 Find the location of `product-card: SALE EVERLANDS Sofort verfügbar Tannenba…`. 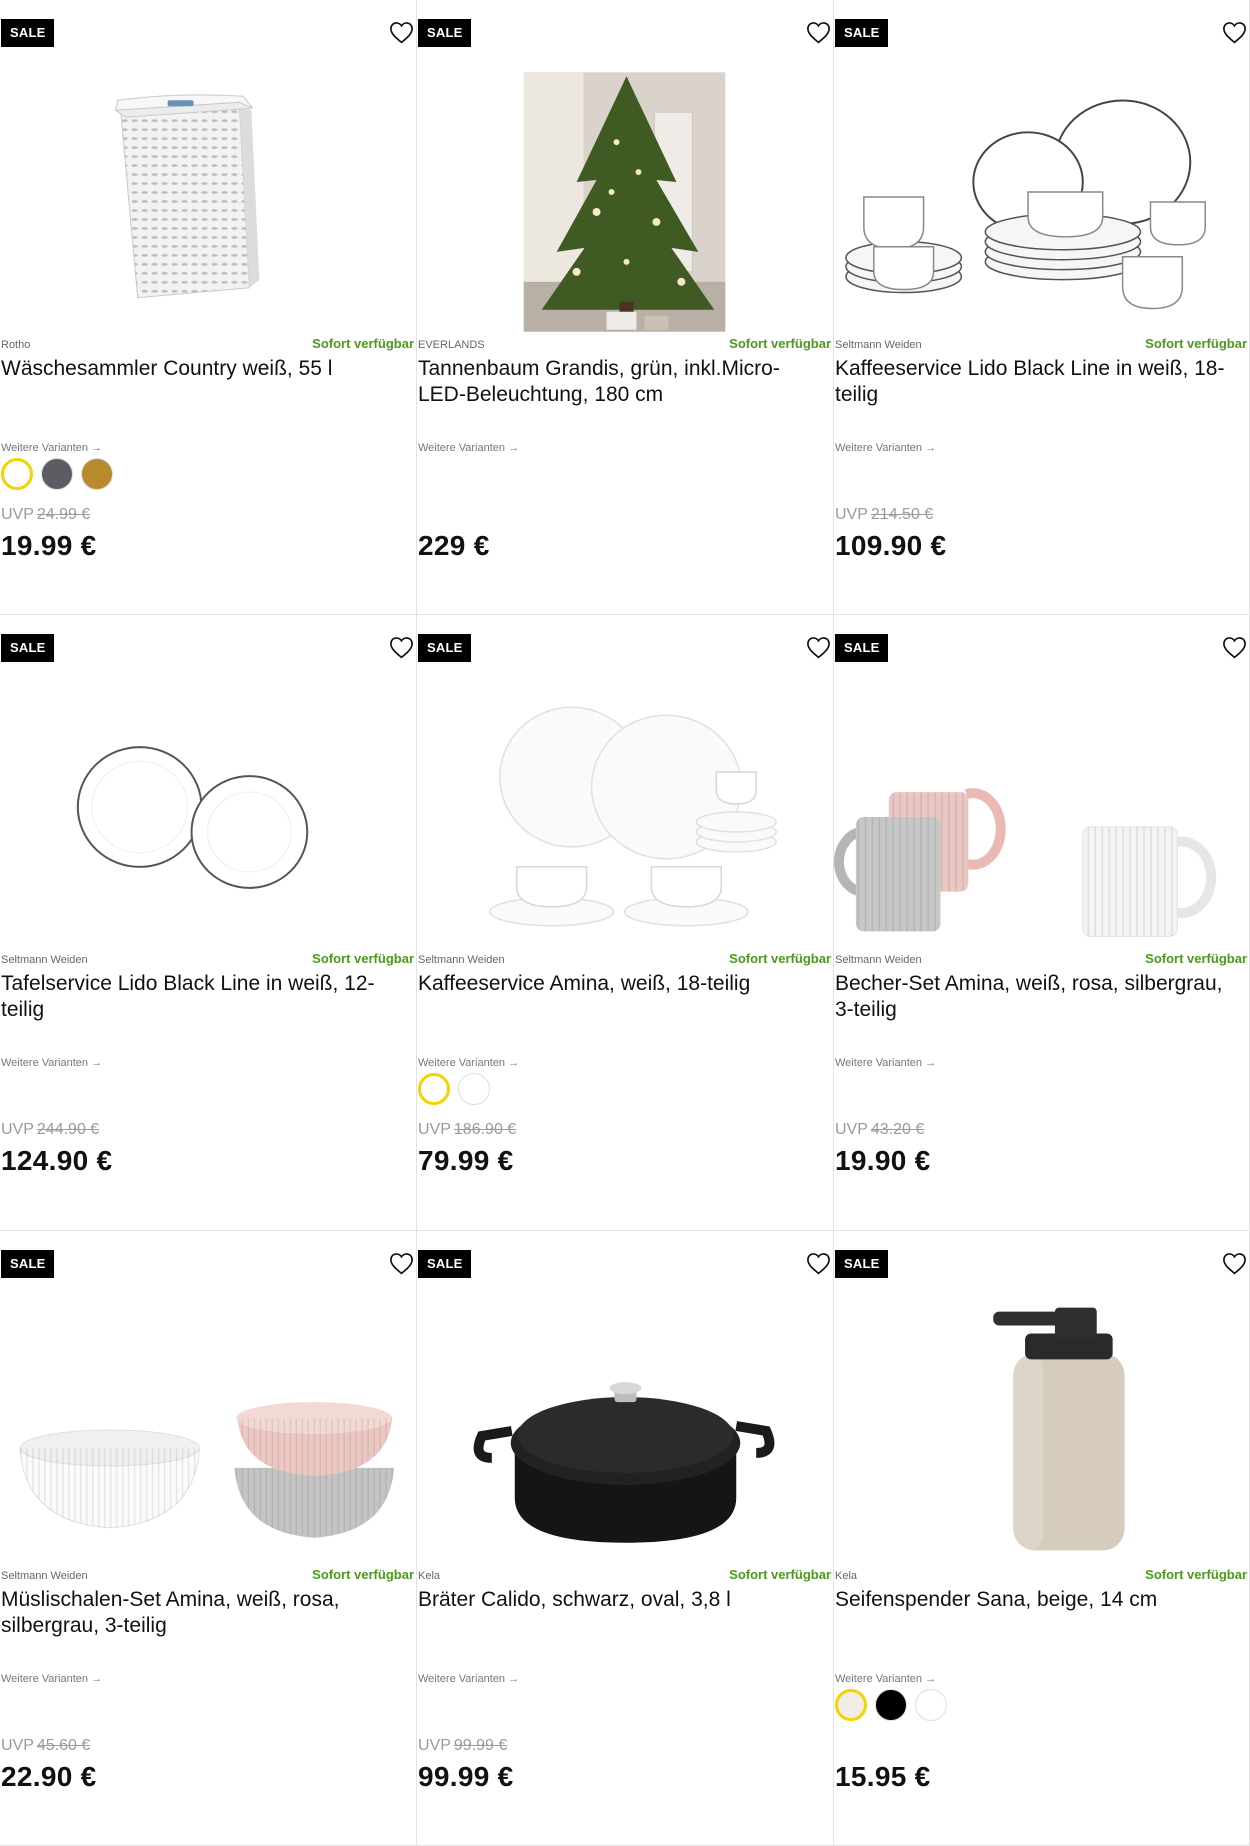

product-card: SALE EVERLANDS Sofort verfügbar Tannenba… is located at coordinates (625, 307).